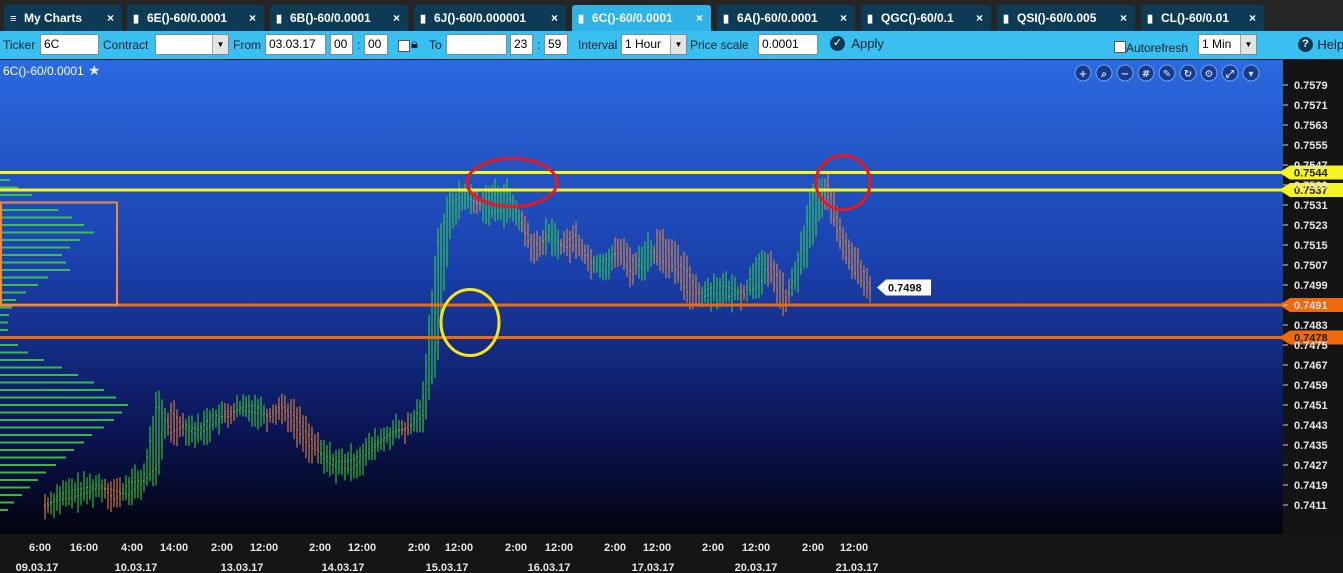  I want to click on x-time-tick-label: 16:00, so click(84, 548).